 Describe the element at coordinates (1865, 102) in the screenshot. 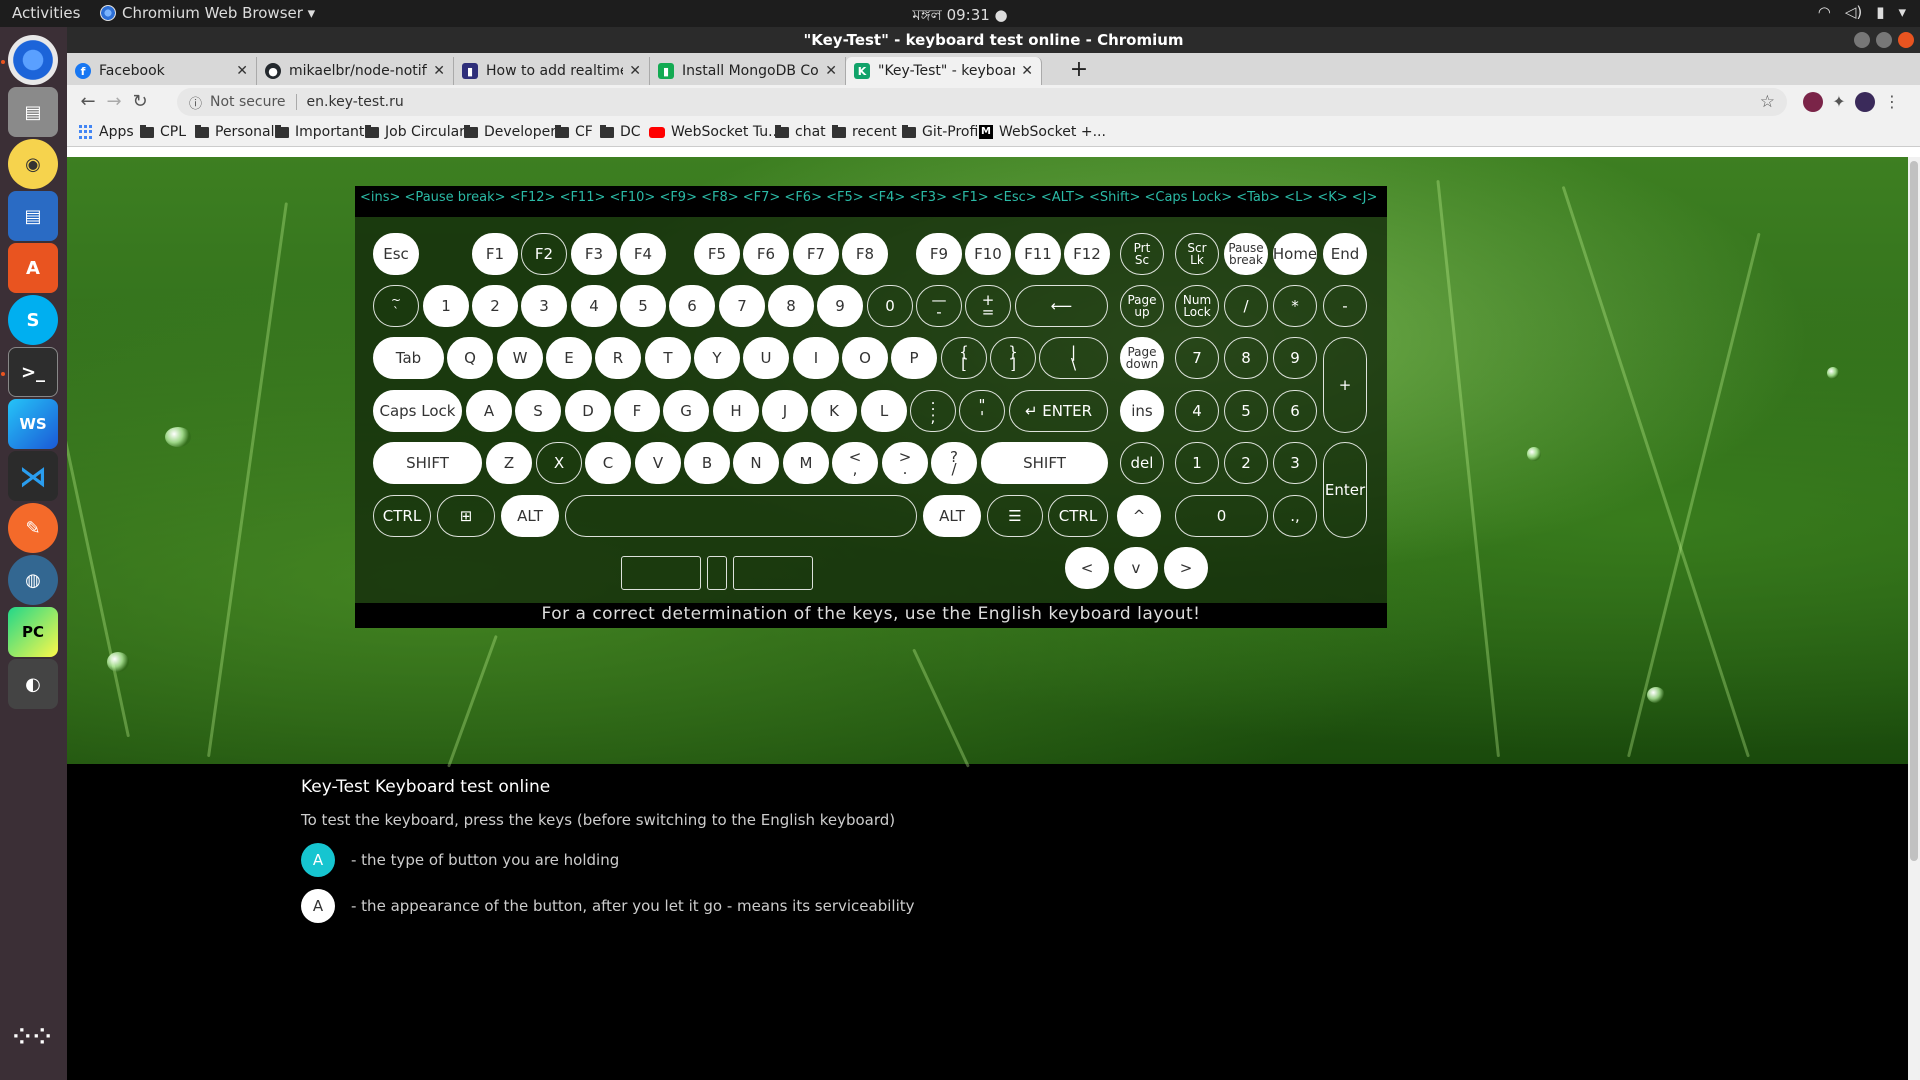

I see `profile-avatar` at that location.